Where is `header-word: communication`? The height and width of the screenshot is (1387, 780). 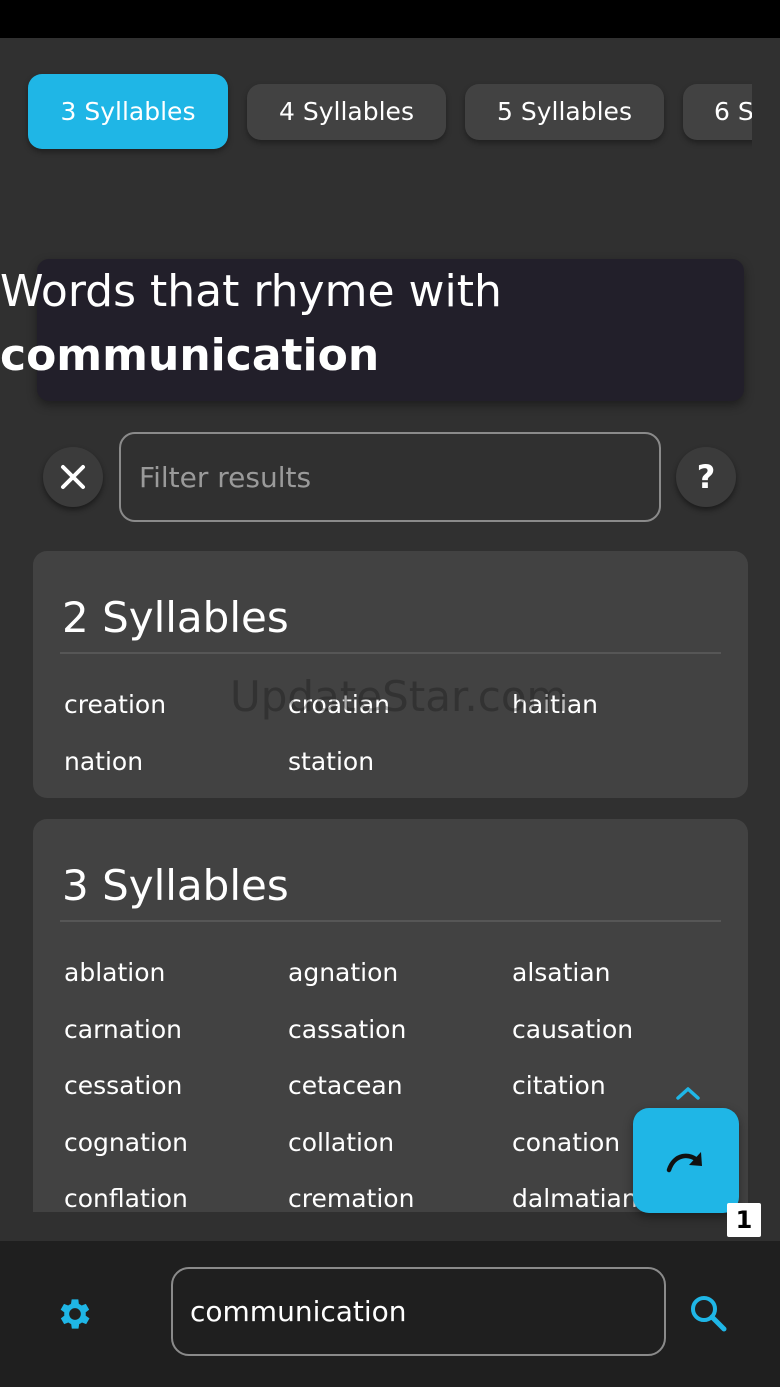
header-word: communication is located at coordinates (190, 355).